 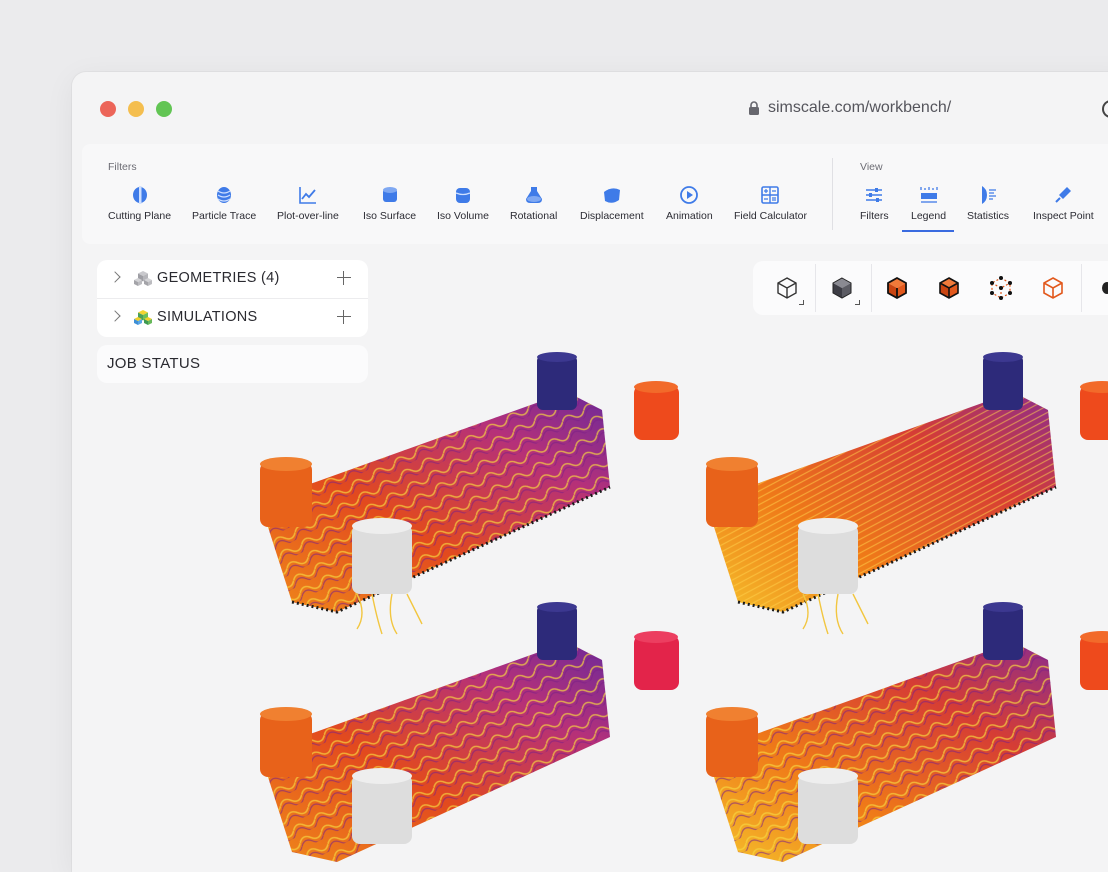 What do you see at coordinates (874, 195) in the screenshot?
I see `sliders-icon` at bounding box center [874, 195].